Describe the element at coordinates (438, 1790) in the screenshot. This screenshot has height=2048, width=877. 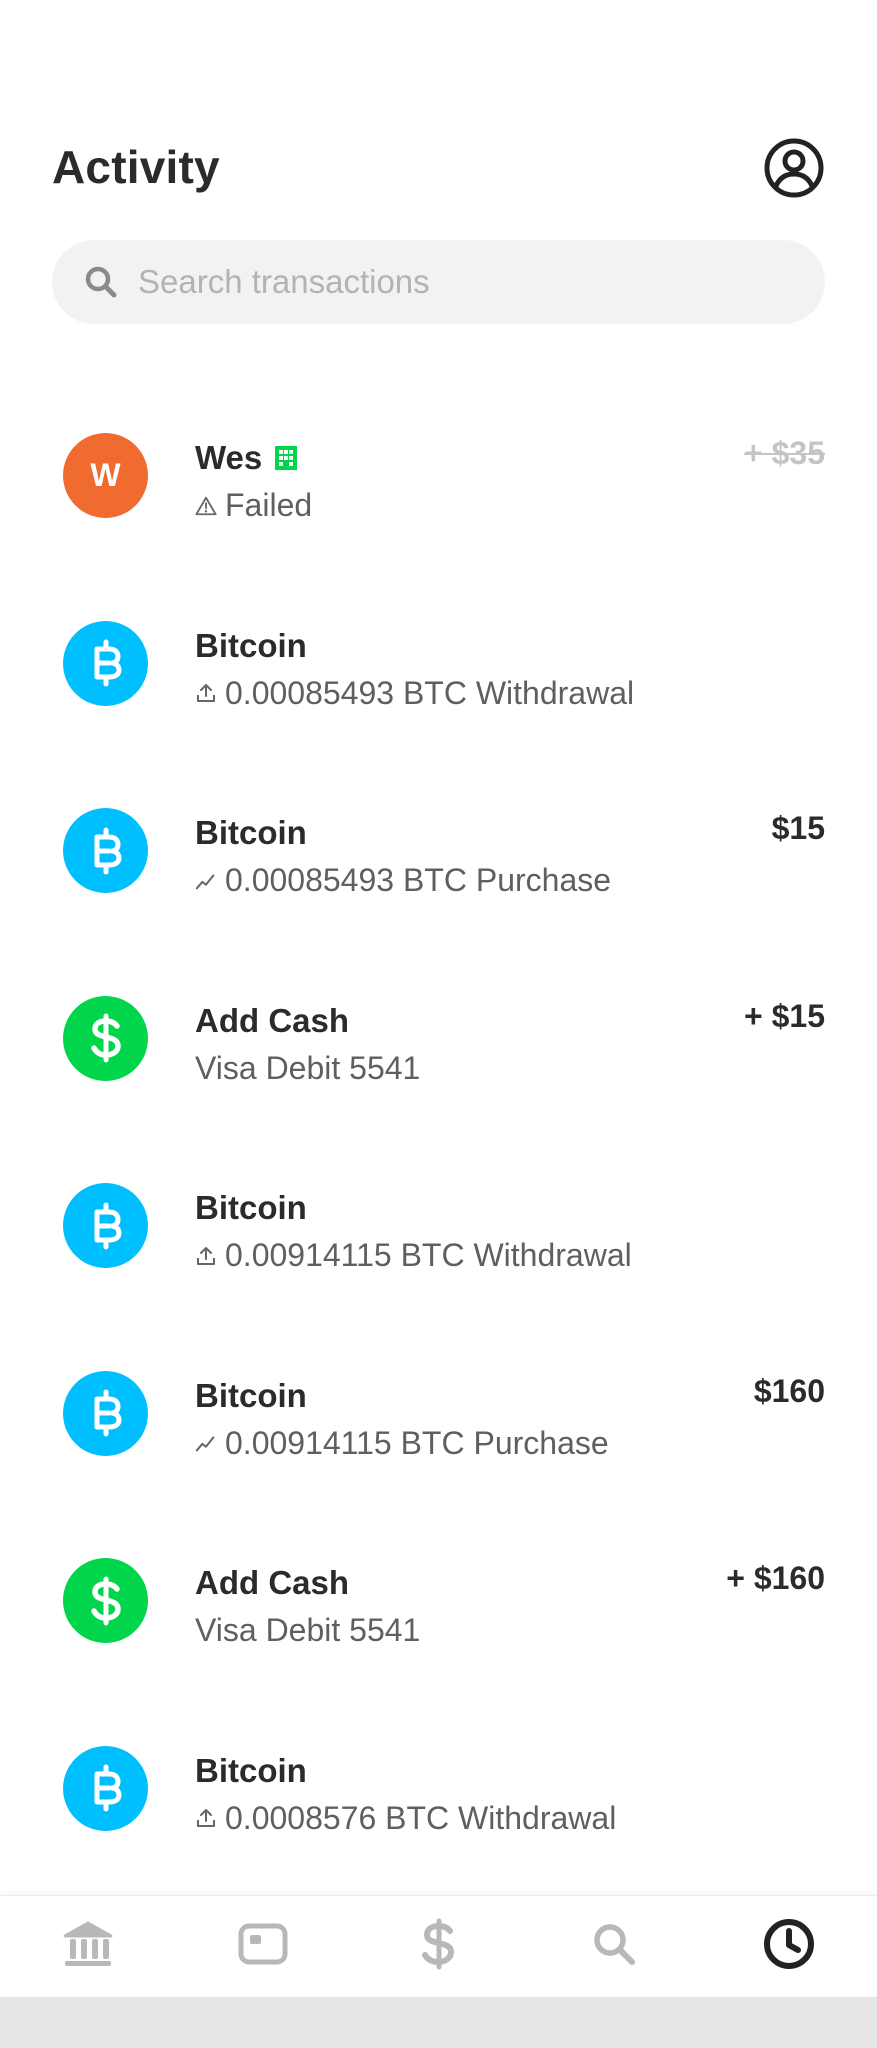
I see `transaction-row: Bitcoin 0.0008576 BTC Withdrawal` at that location.